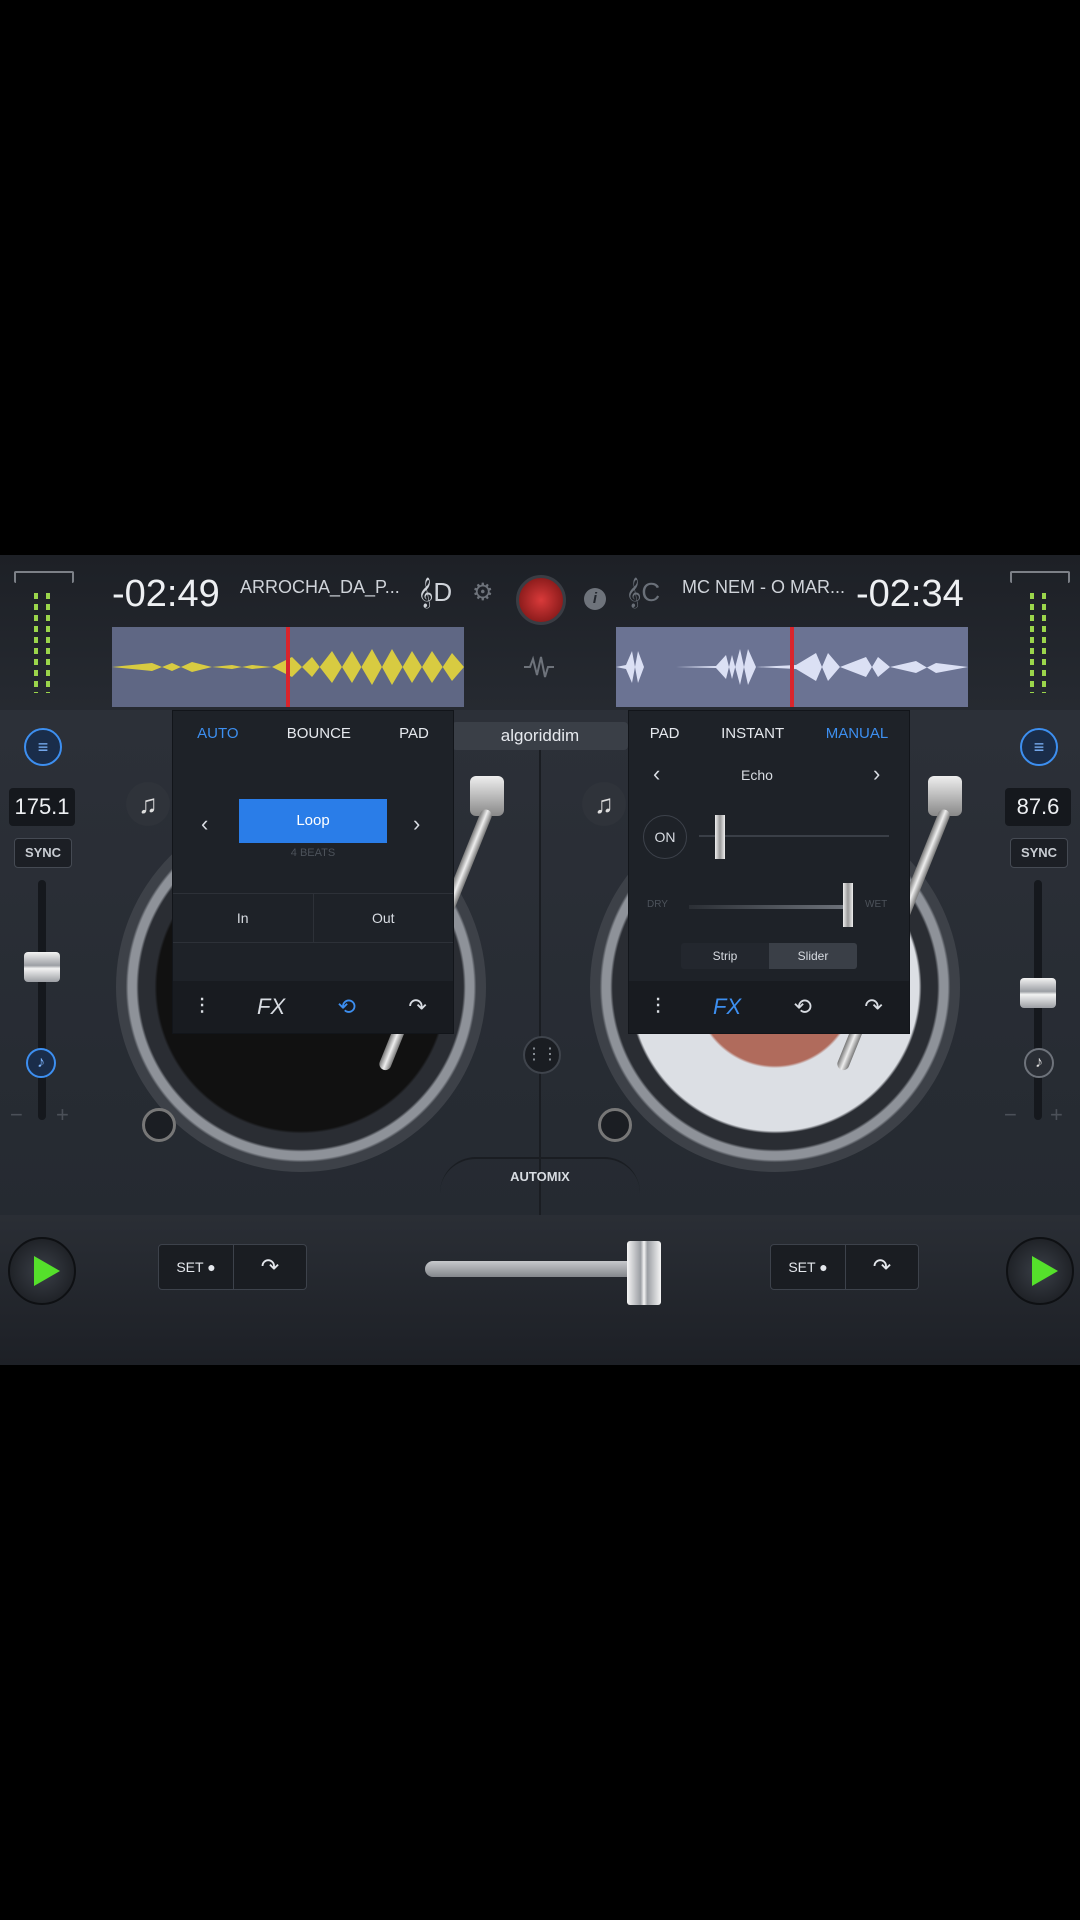 The image size is (1080, 1920). What do you see at coordinates (319, 733) in the screenshot?
I see `tab-bounce: BOUNCE` at bounding box center [319, 733].